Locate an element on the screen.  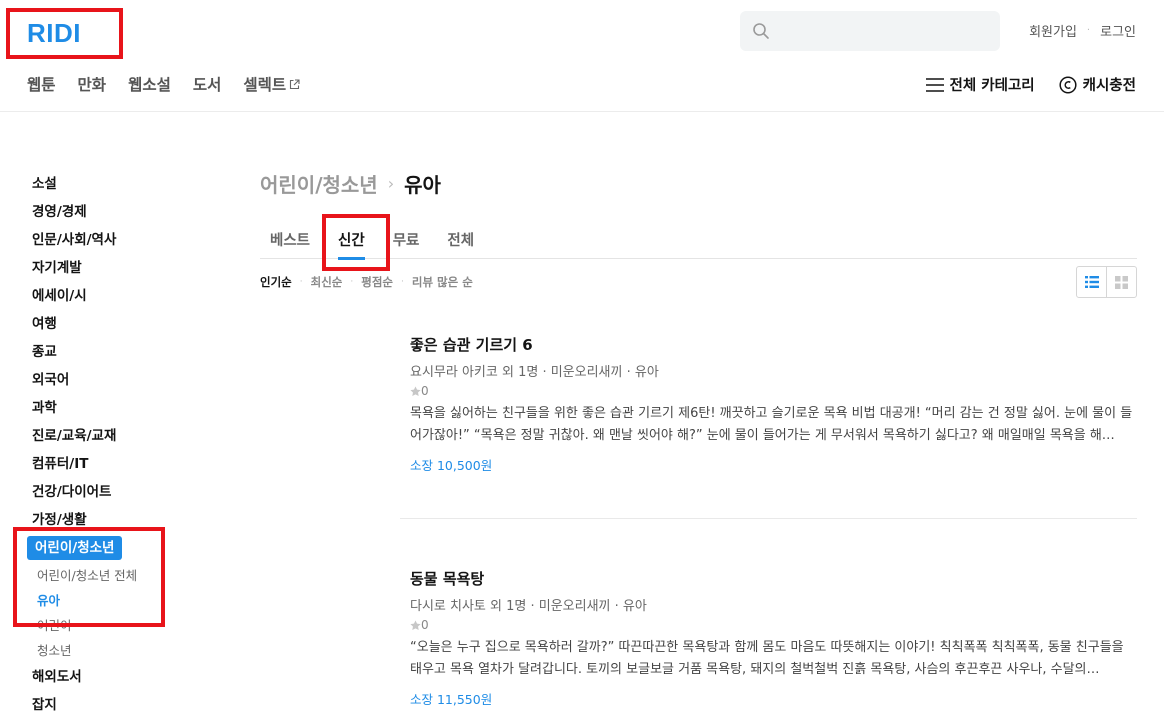
book-price: 소장 10,500원 is located at coordinates (451, 465).